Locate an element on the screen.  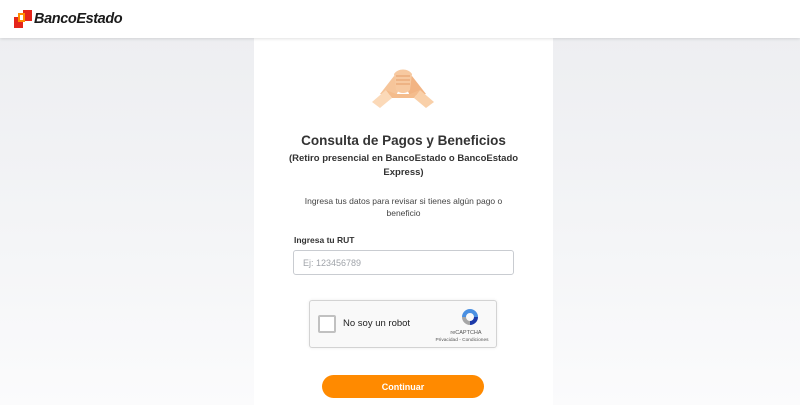
recaptcha-icon is located at coordinates (470, 317).